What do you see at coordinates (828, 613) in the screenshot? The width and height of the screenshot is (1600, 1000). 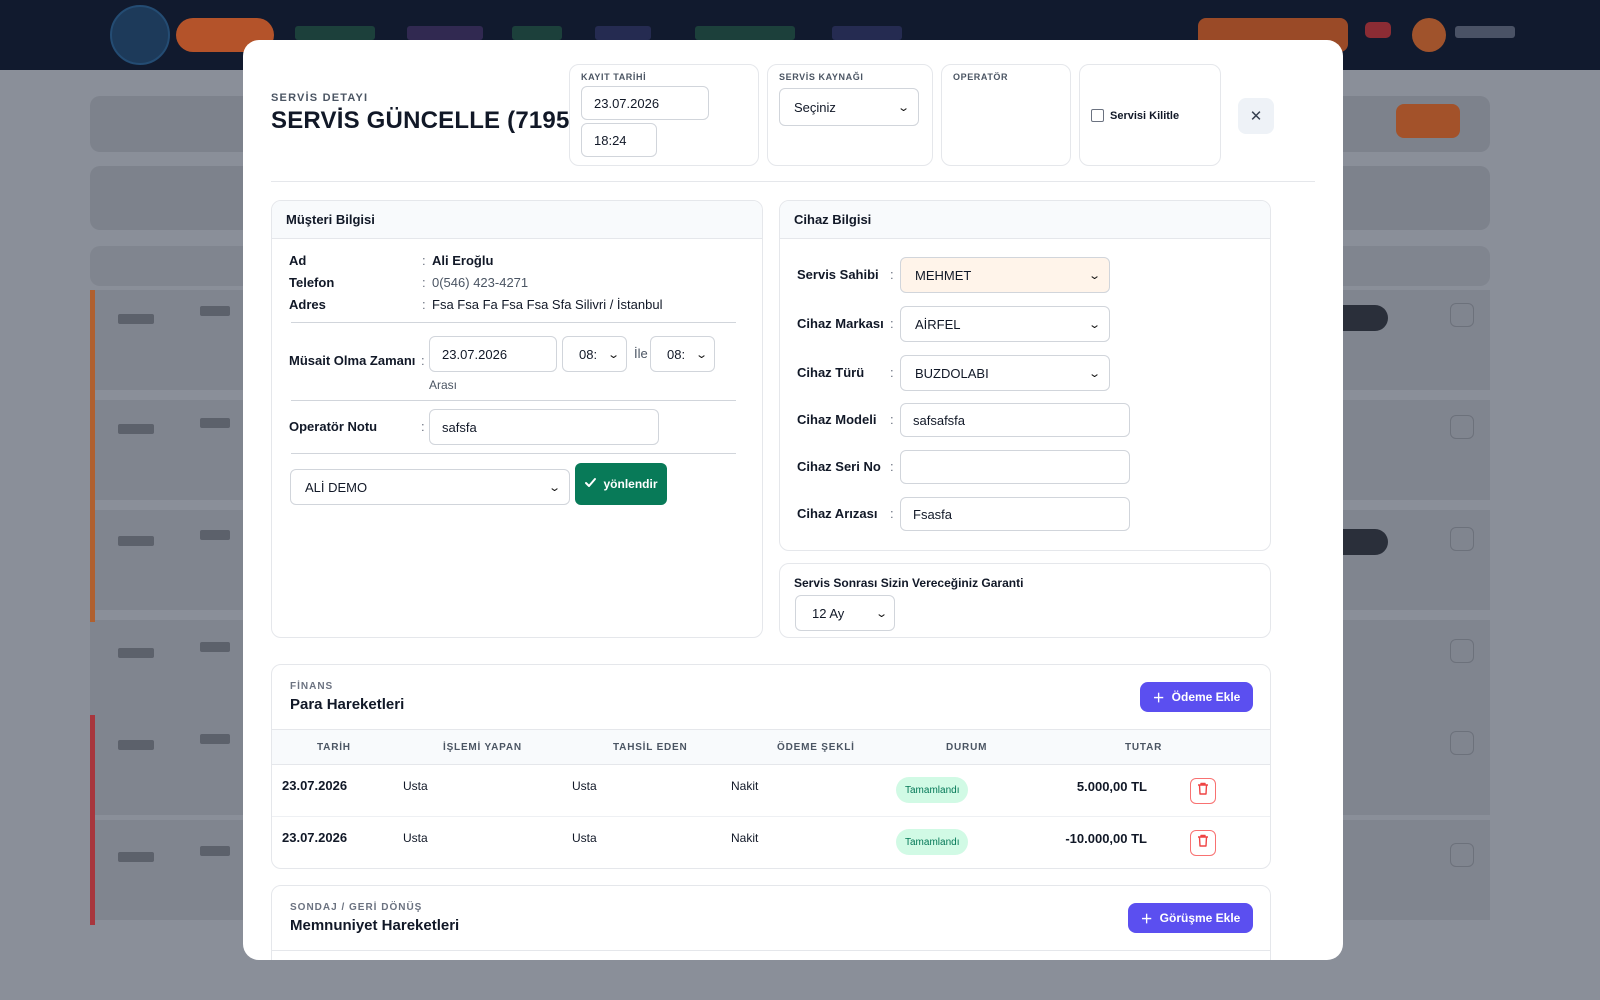 I see `warranty-value: 12 Ay` at bounding box center [828, 613].